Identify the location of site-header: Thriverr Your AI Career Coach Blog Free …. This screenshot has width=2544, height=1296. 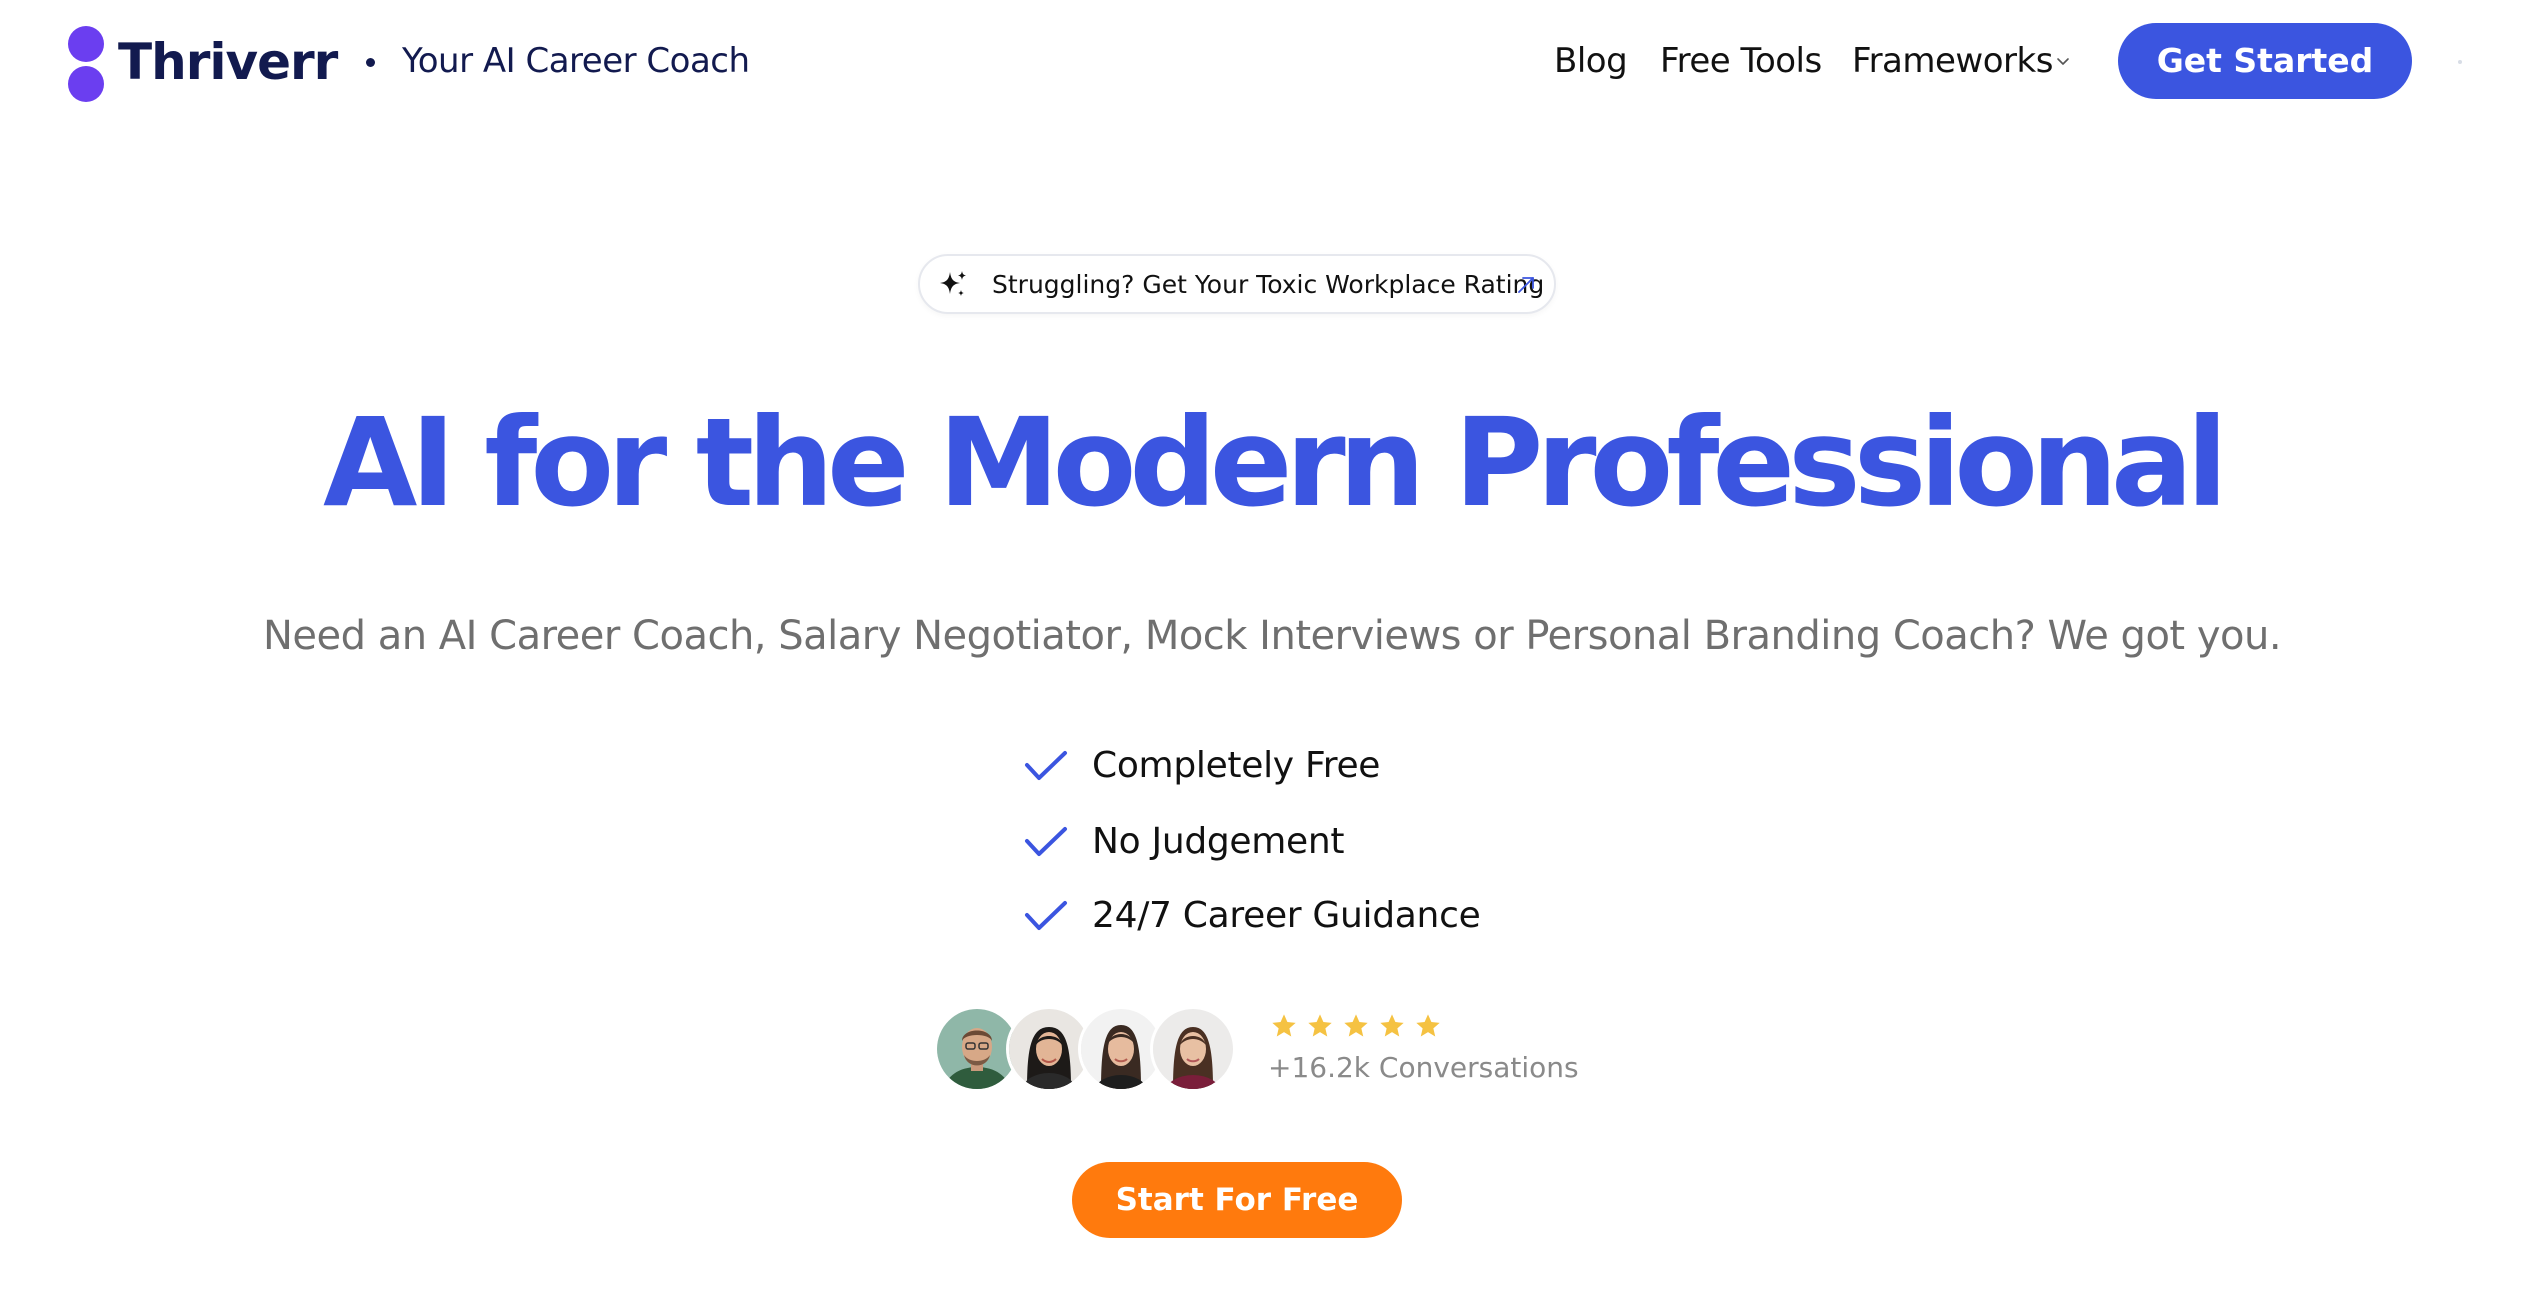
(1272, 63).